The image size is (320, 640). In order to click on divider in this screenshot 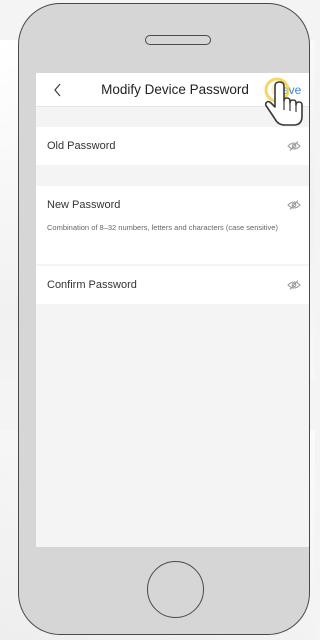, I will do `click(172, 219)`.